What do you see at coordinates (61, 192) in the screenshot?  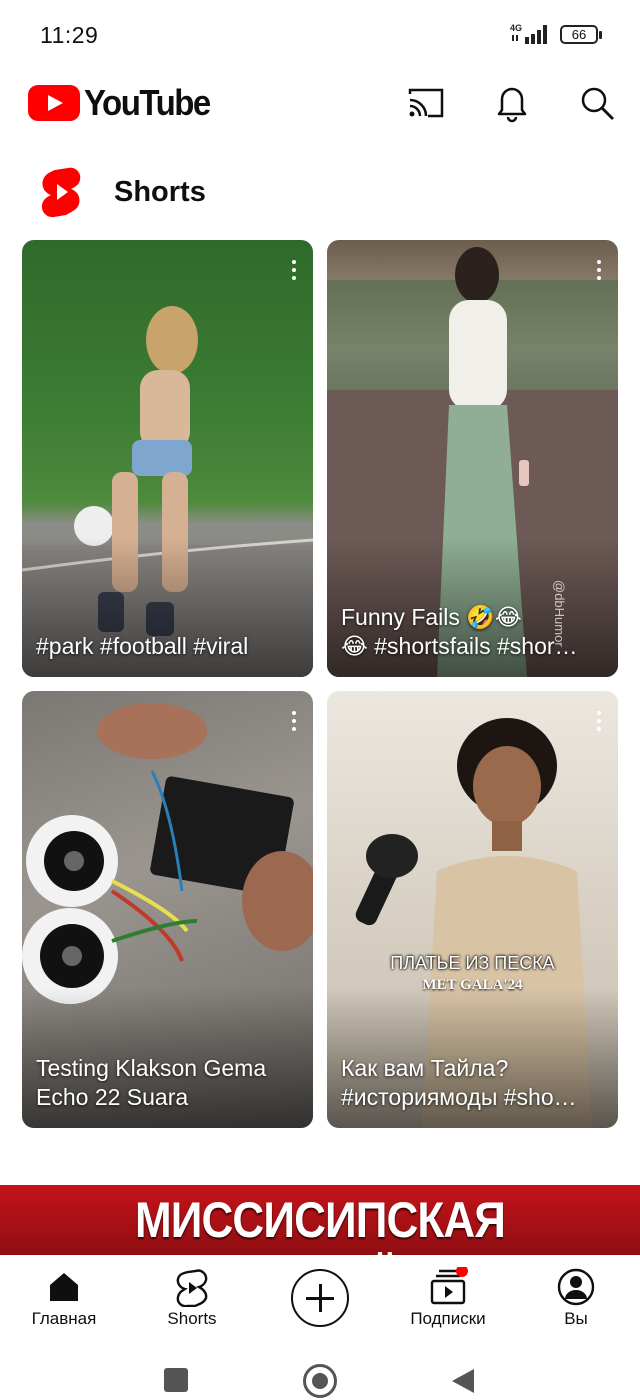 I see `shorts-logo-icon` at bounding box center [61, 192].